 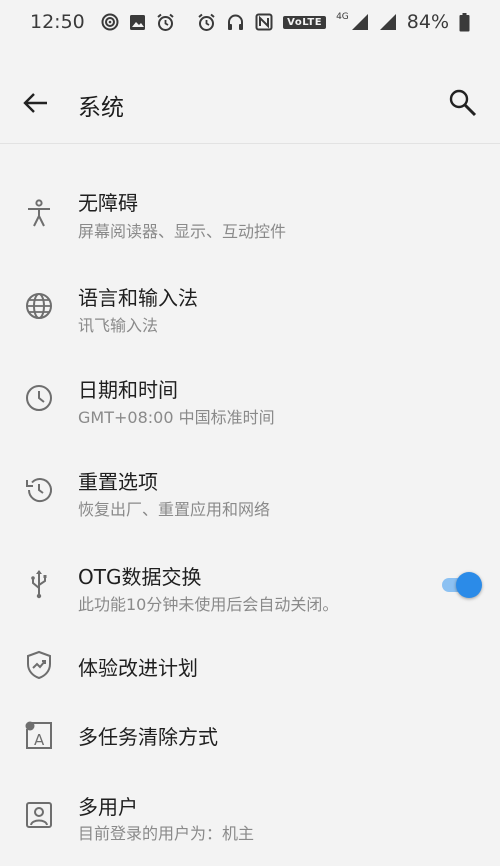 I want to click on list-item-reset: 重置选项 恢复出厂、重置应用和网络, so click(x=250, y=496).